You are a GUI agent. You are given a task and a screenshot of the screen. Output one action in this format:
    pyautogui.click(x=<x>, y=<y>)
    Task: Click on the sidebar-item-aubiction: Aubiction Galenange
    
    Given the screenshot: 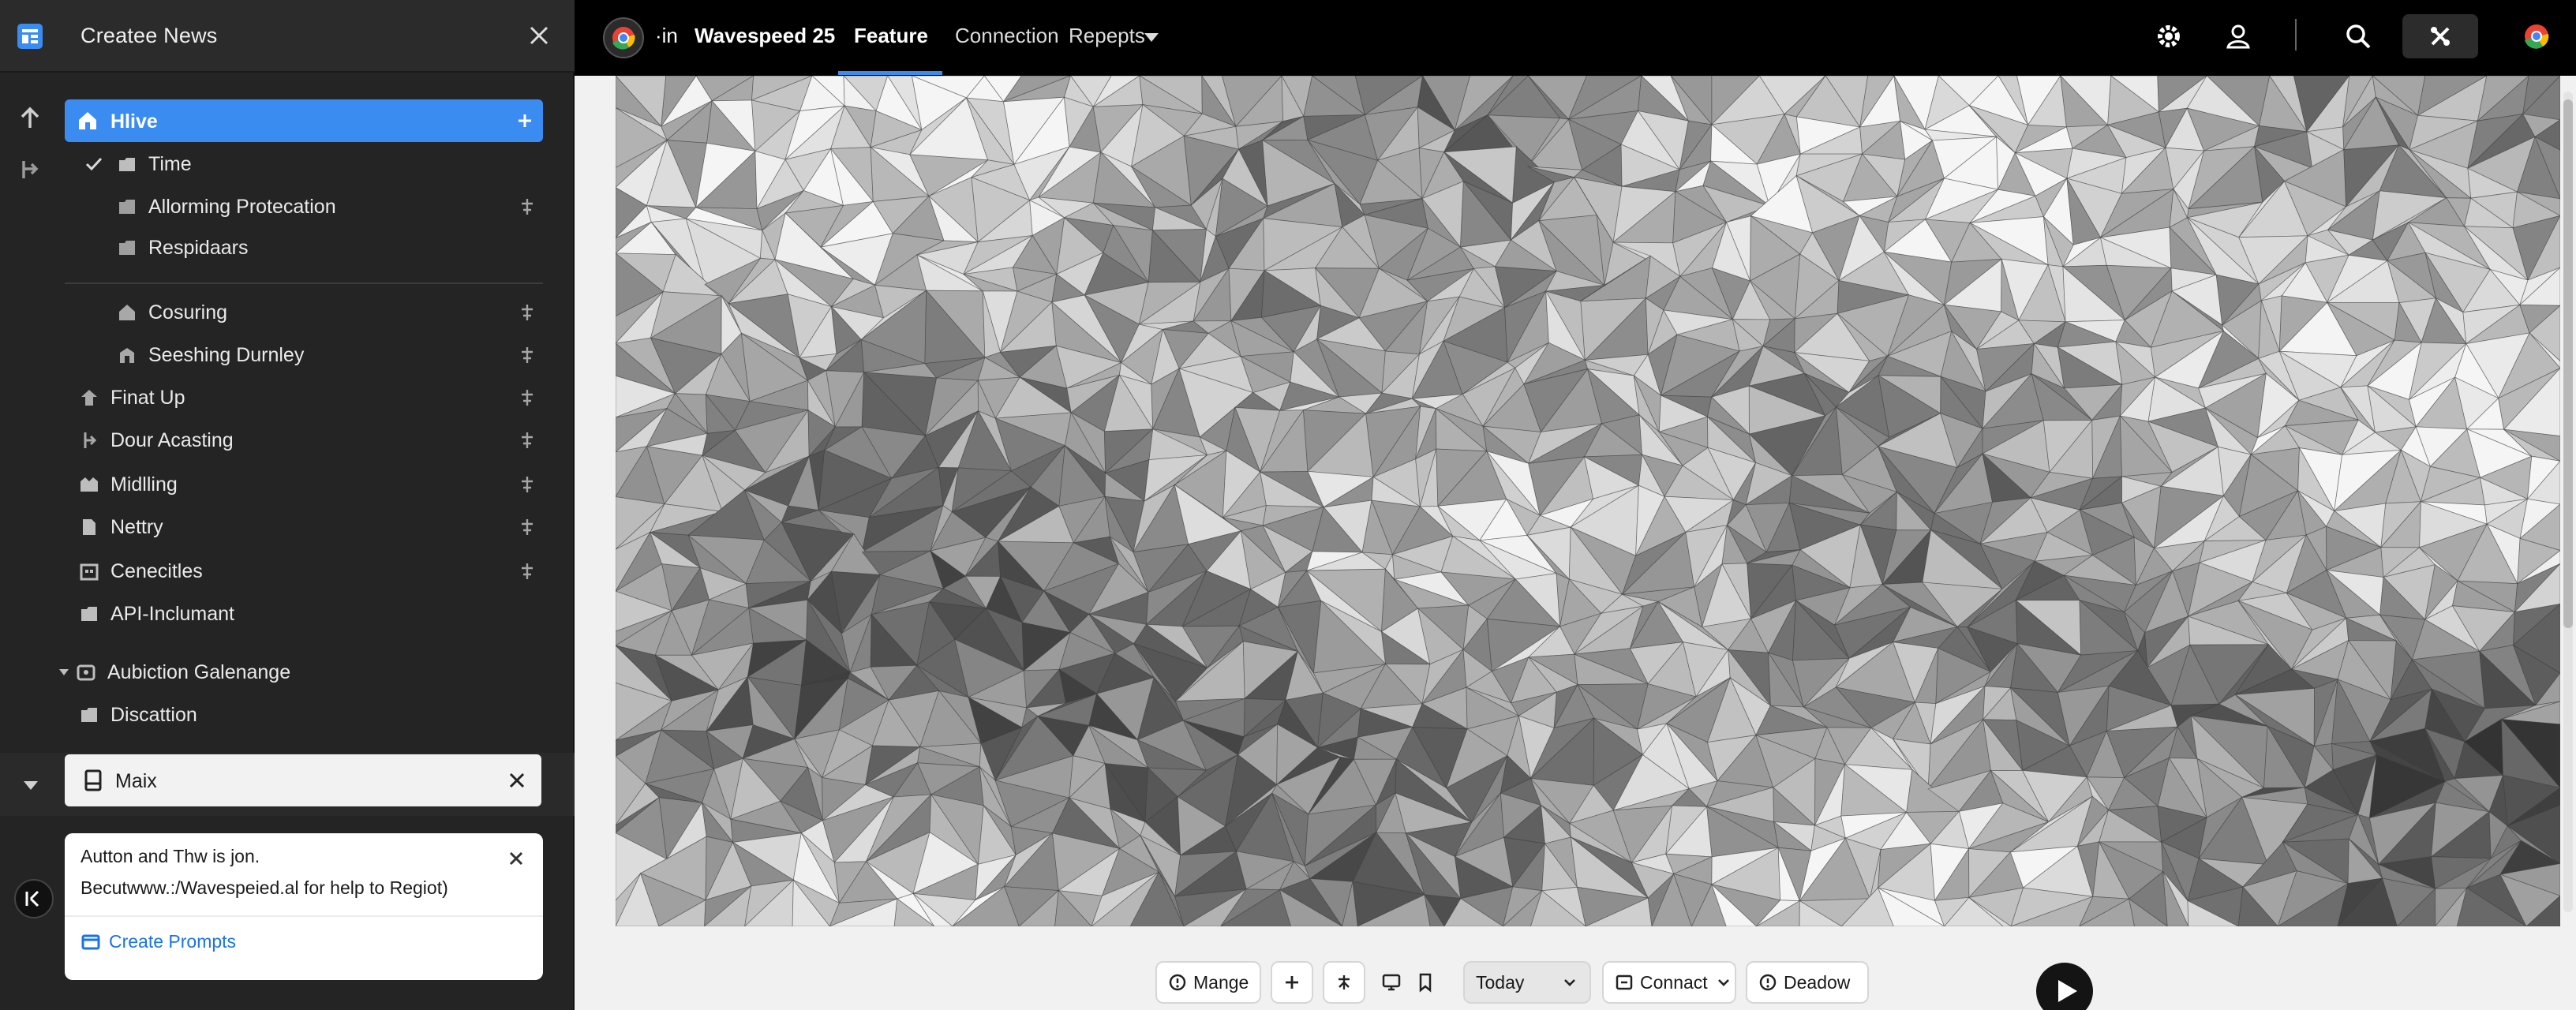 What is the action you would take?
    pyautogui.click(x=173, y=672)
    